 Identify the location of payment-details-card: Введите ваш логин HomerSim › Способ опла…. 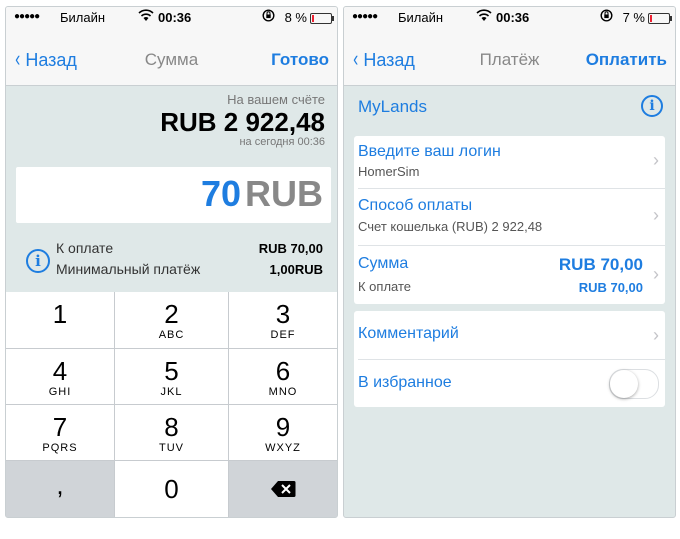
(509, 220).